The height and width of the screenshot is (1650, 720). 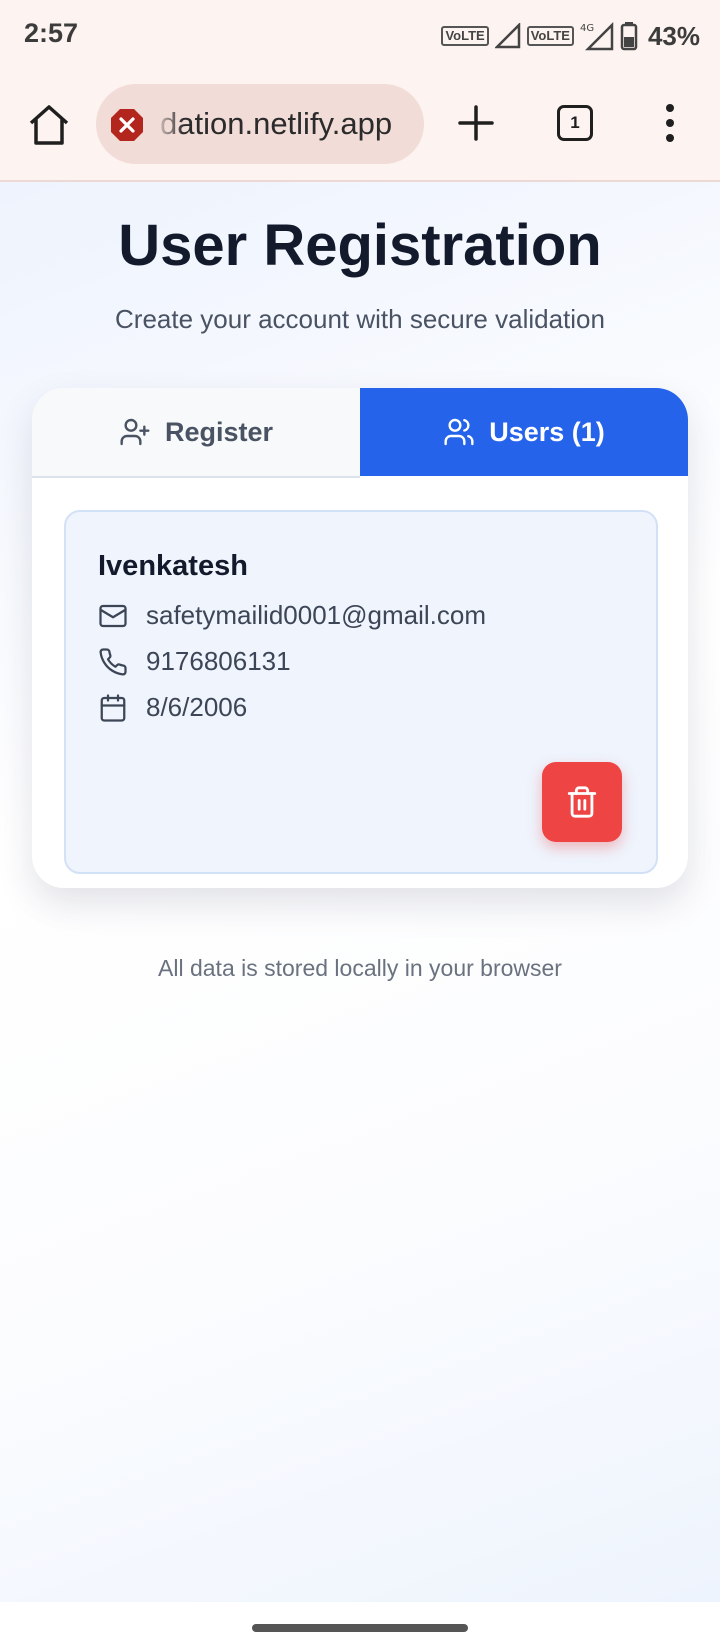 I want to click on volte-badge-sim2: VoLTE, so click(x=550, y=36).